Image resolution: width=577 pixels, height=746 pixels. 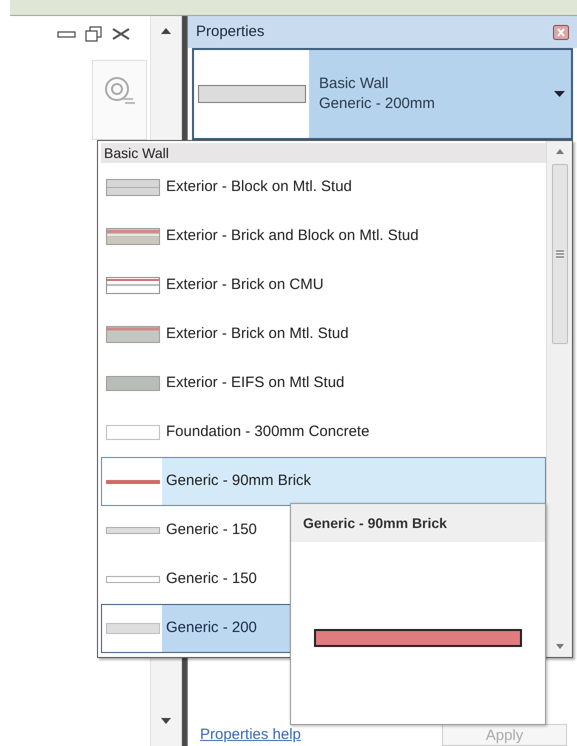 What do you see at coordinates (377, 104) in the screenshot?
I see `wall-type: Generic - 200mm` at bounding box center [377, 104].